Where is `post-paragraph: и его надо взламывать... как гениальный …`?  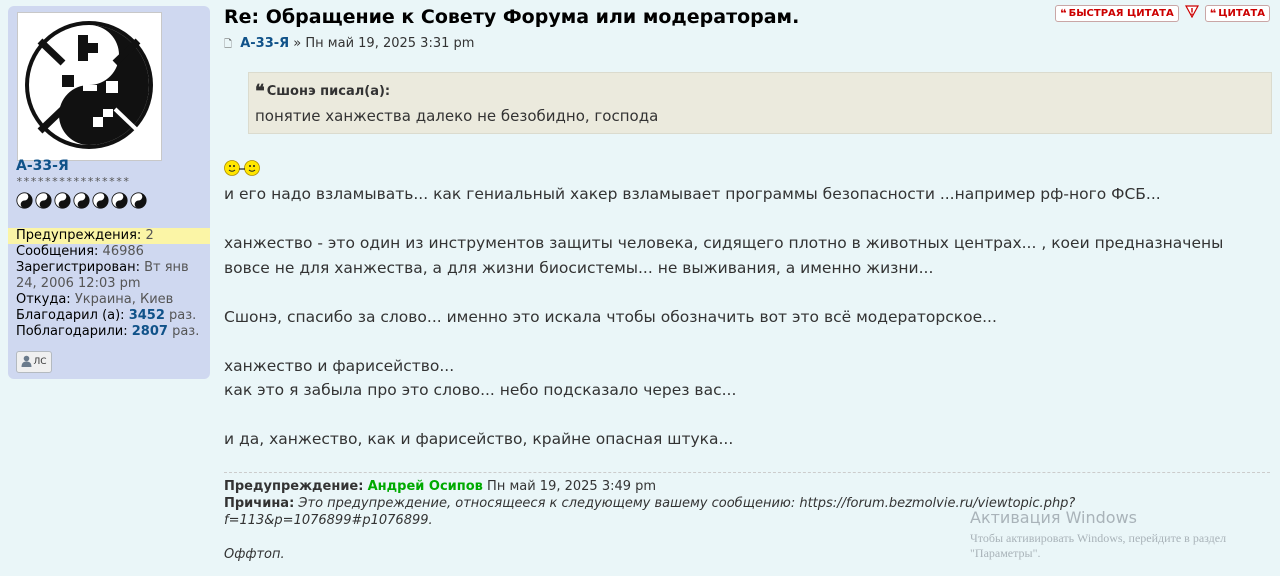 post-paragraph: и его надо взламывать... как гениальный … is located at coordinates (692, 194).